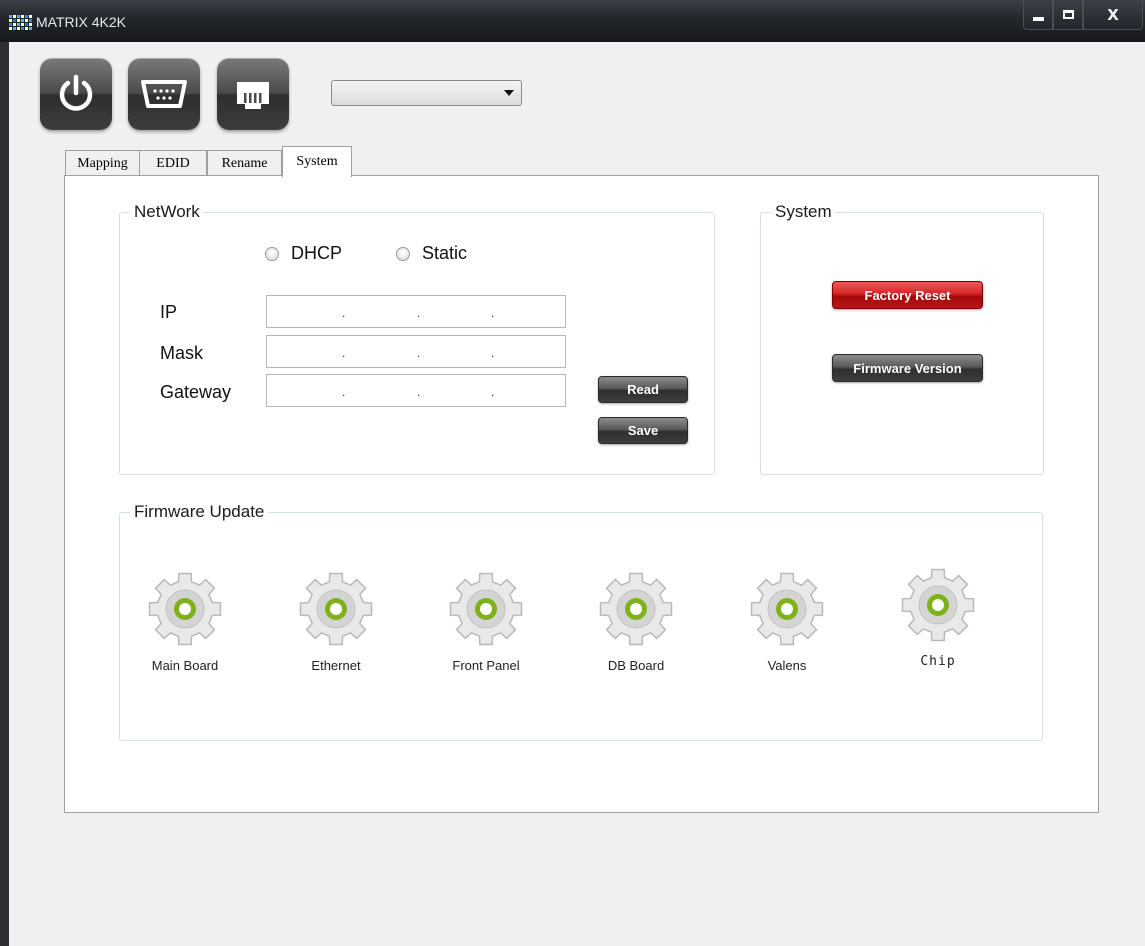  What do you see at coordinates (787, 665) in the screenshot?
I see `firmware-item-label: Valens` at bounding box center [787, 665].